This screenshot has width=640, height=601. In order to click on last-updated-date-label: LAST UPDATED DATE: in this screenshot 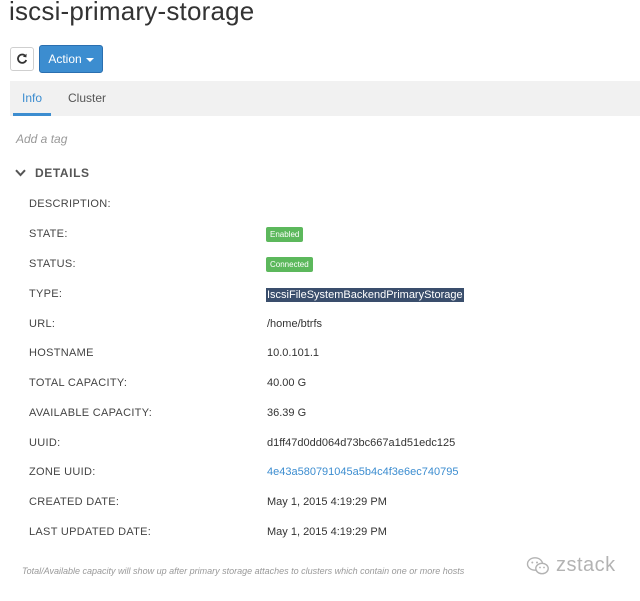, I will do `click(90, 532)`.